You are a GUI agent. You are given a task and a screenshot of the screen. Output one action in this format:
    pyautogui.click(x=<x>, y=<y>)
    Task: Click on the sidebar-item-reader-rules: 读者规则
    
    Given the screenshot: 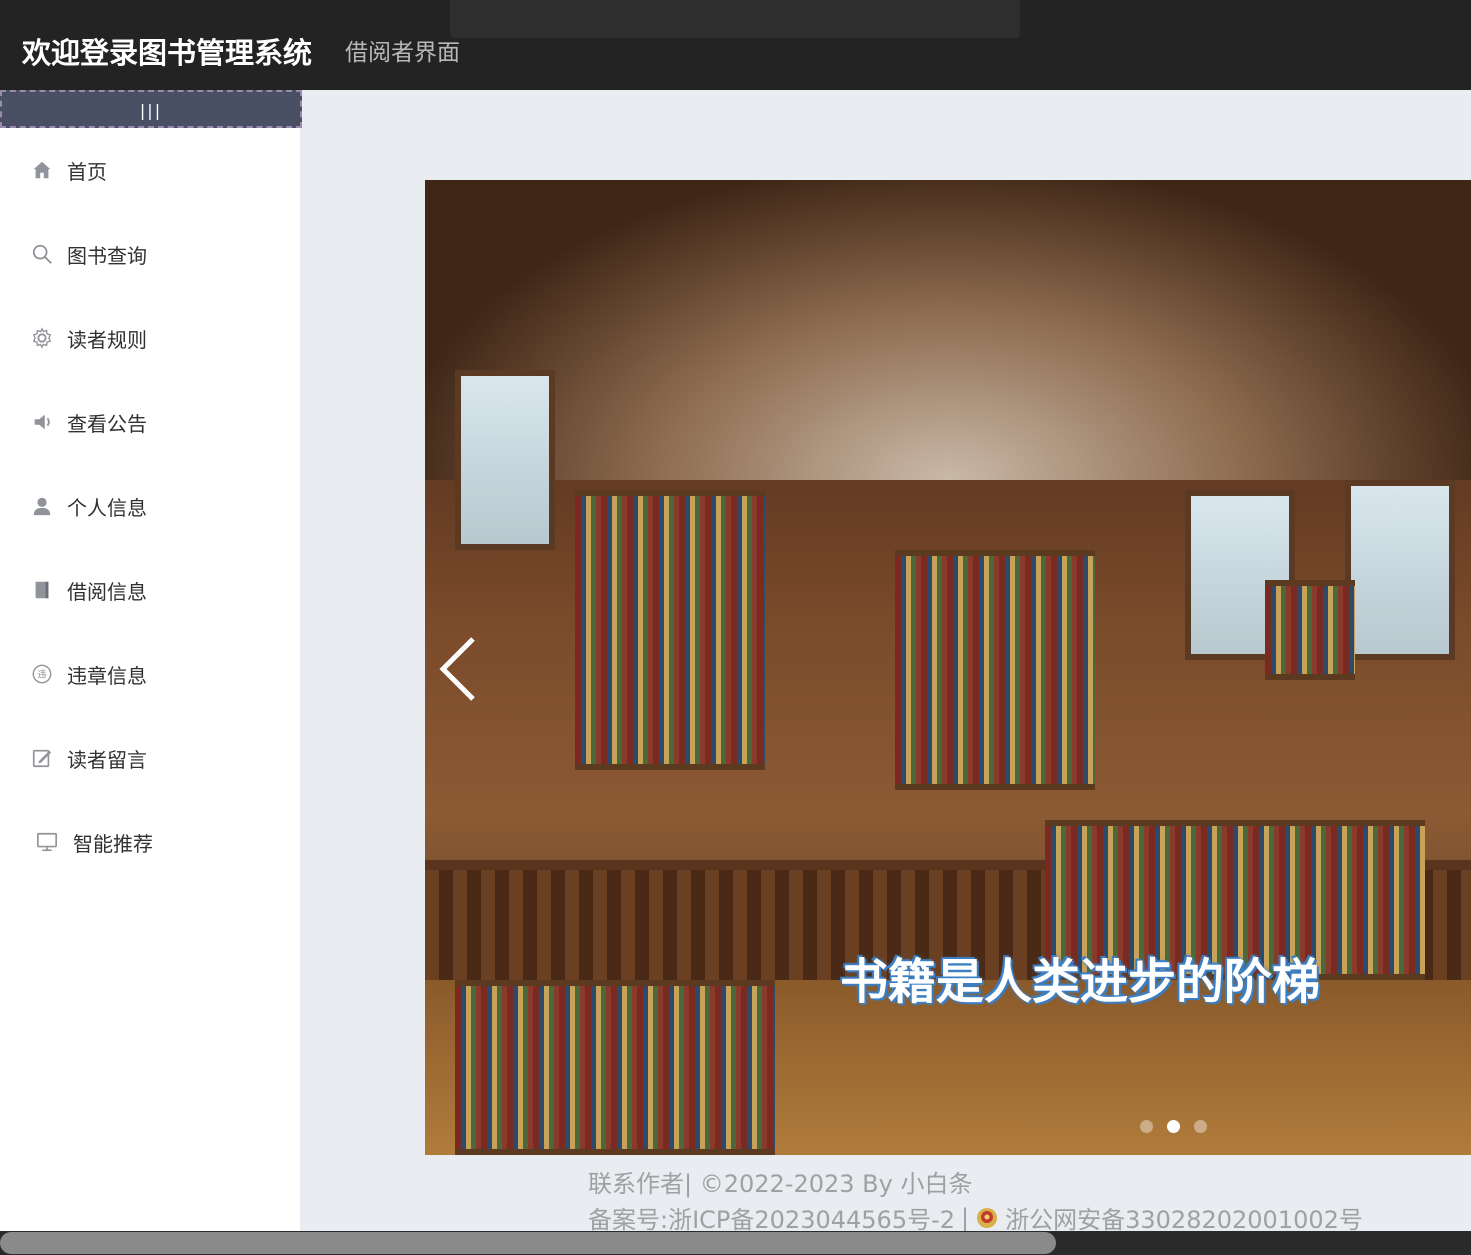 What is the action you would take?
    pyautogui.click(x=87, y=338)
    